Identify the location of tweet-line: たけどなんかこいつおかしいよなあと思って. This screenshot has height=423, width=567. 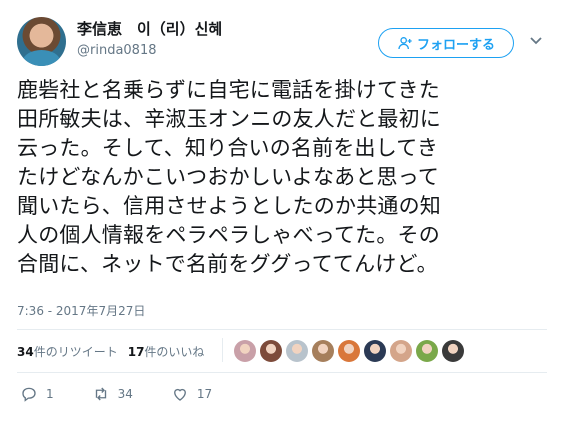
(228, 177).